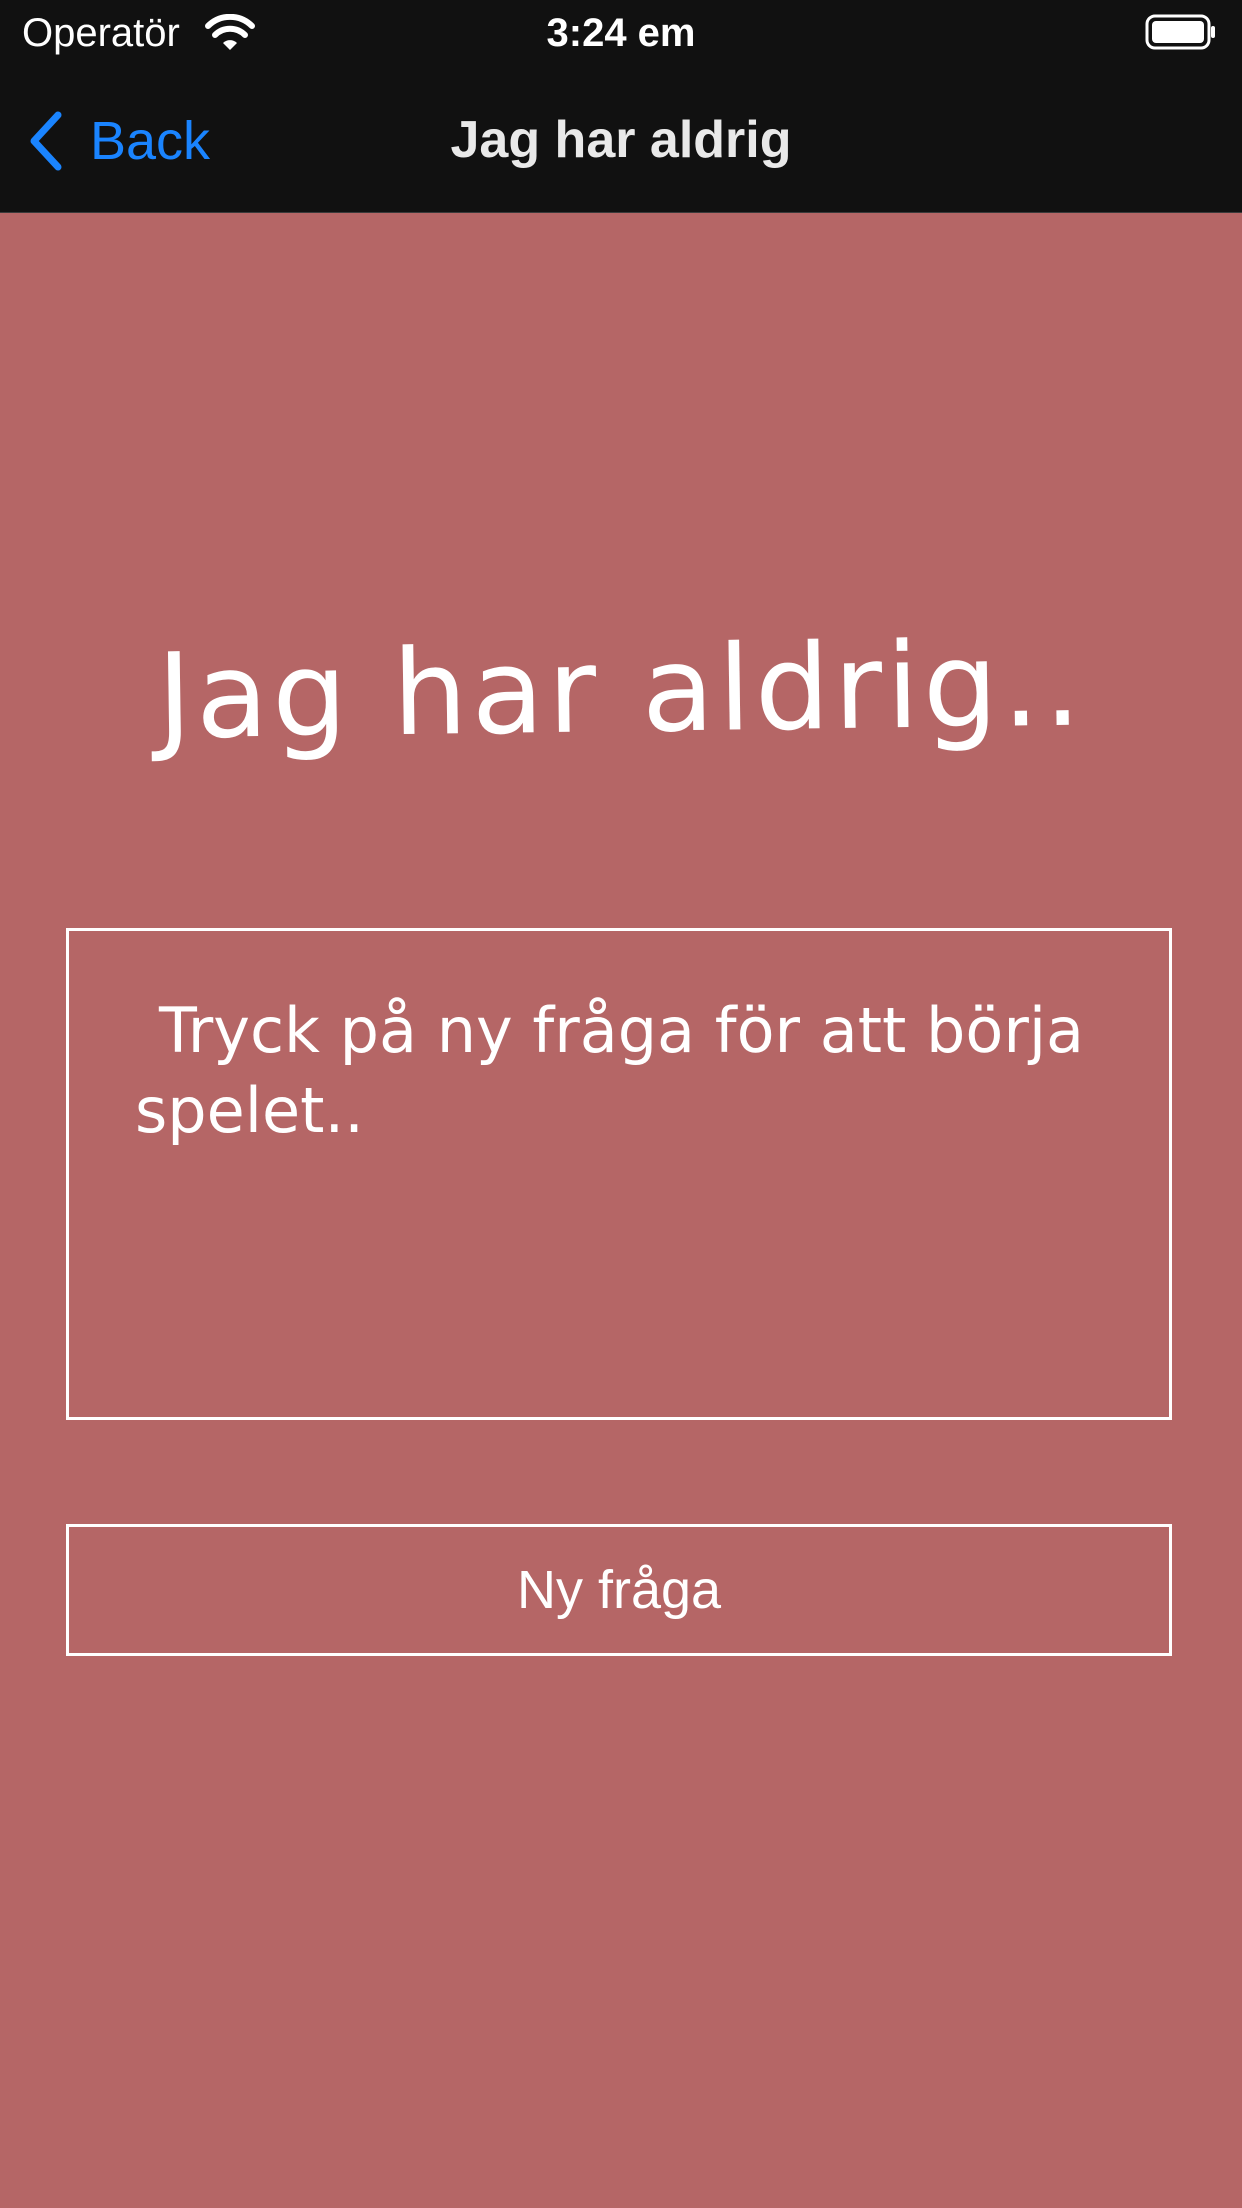 The image size is (1242, 2208). I want to click on nav-title: Jag har aldrig, so click(621, 140).